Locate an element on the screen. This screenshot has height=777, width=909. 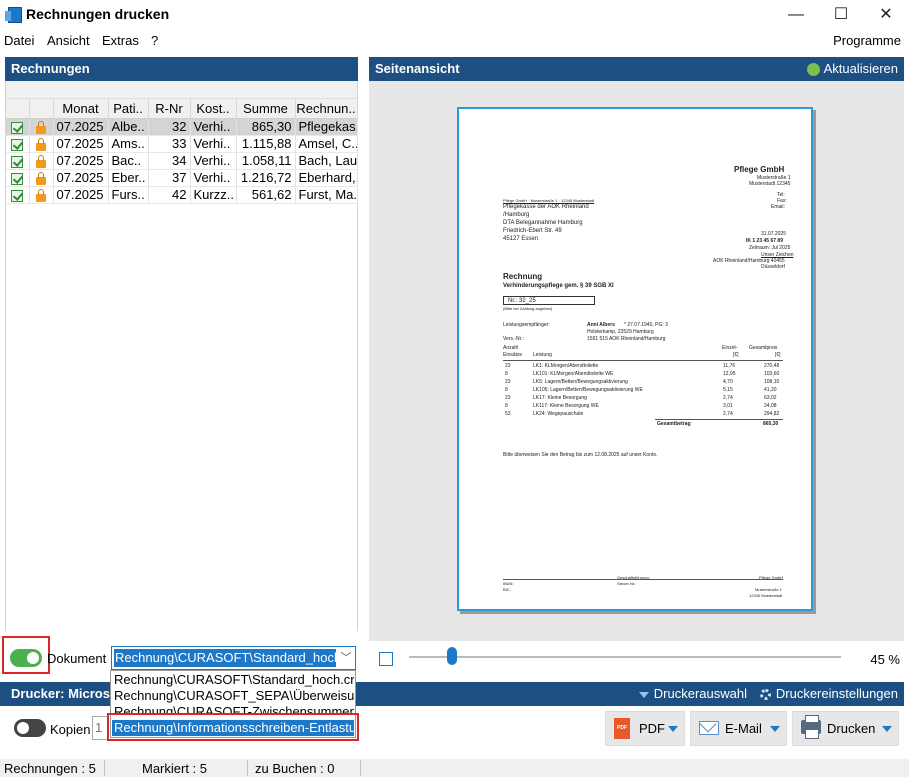
cell-summe: 561,62 is located at coordinates (266, 195).